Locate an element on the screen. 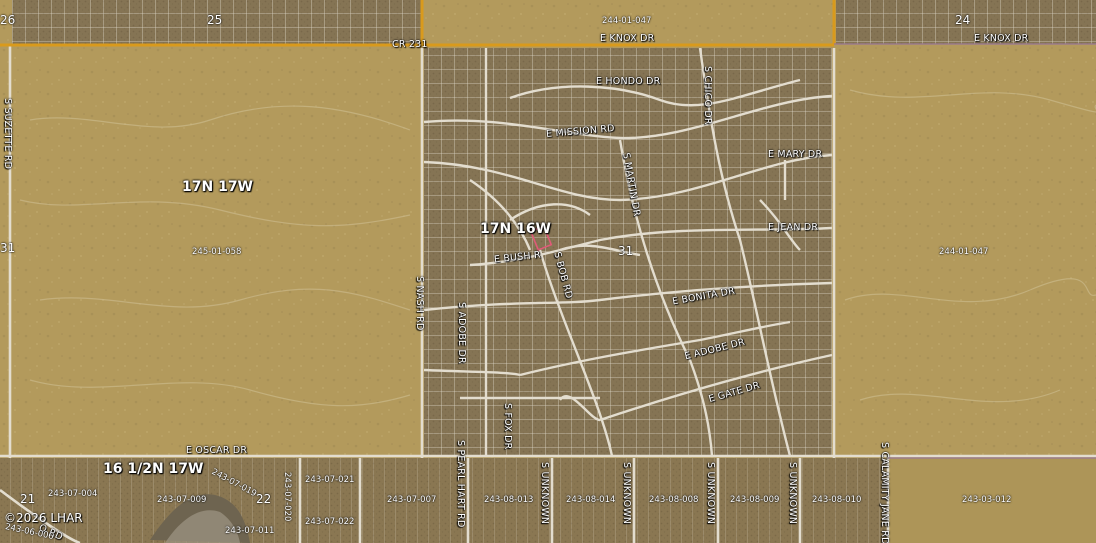  section-number-21: 21 is located at coordinates (28, 499).